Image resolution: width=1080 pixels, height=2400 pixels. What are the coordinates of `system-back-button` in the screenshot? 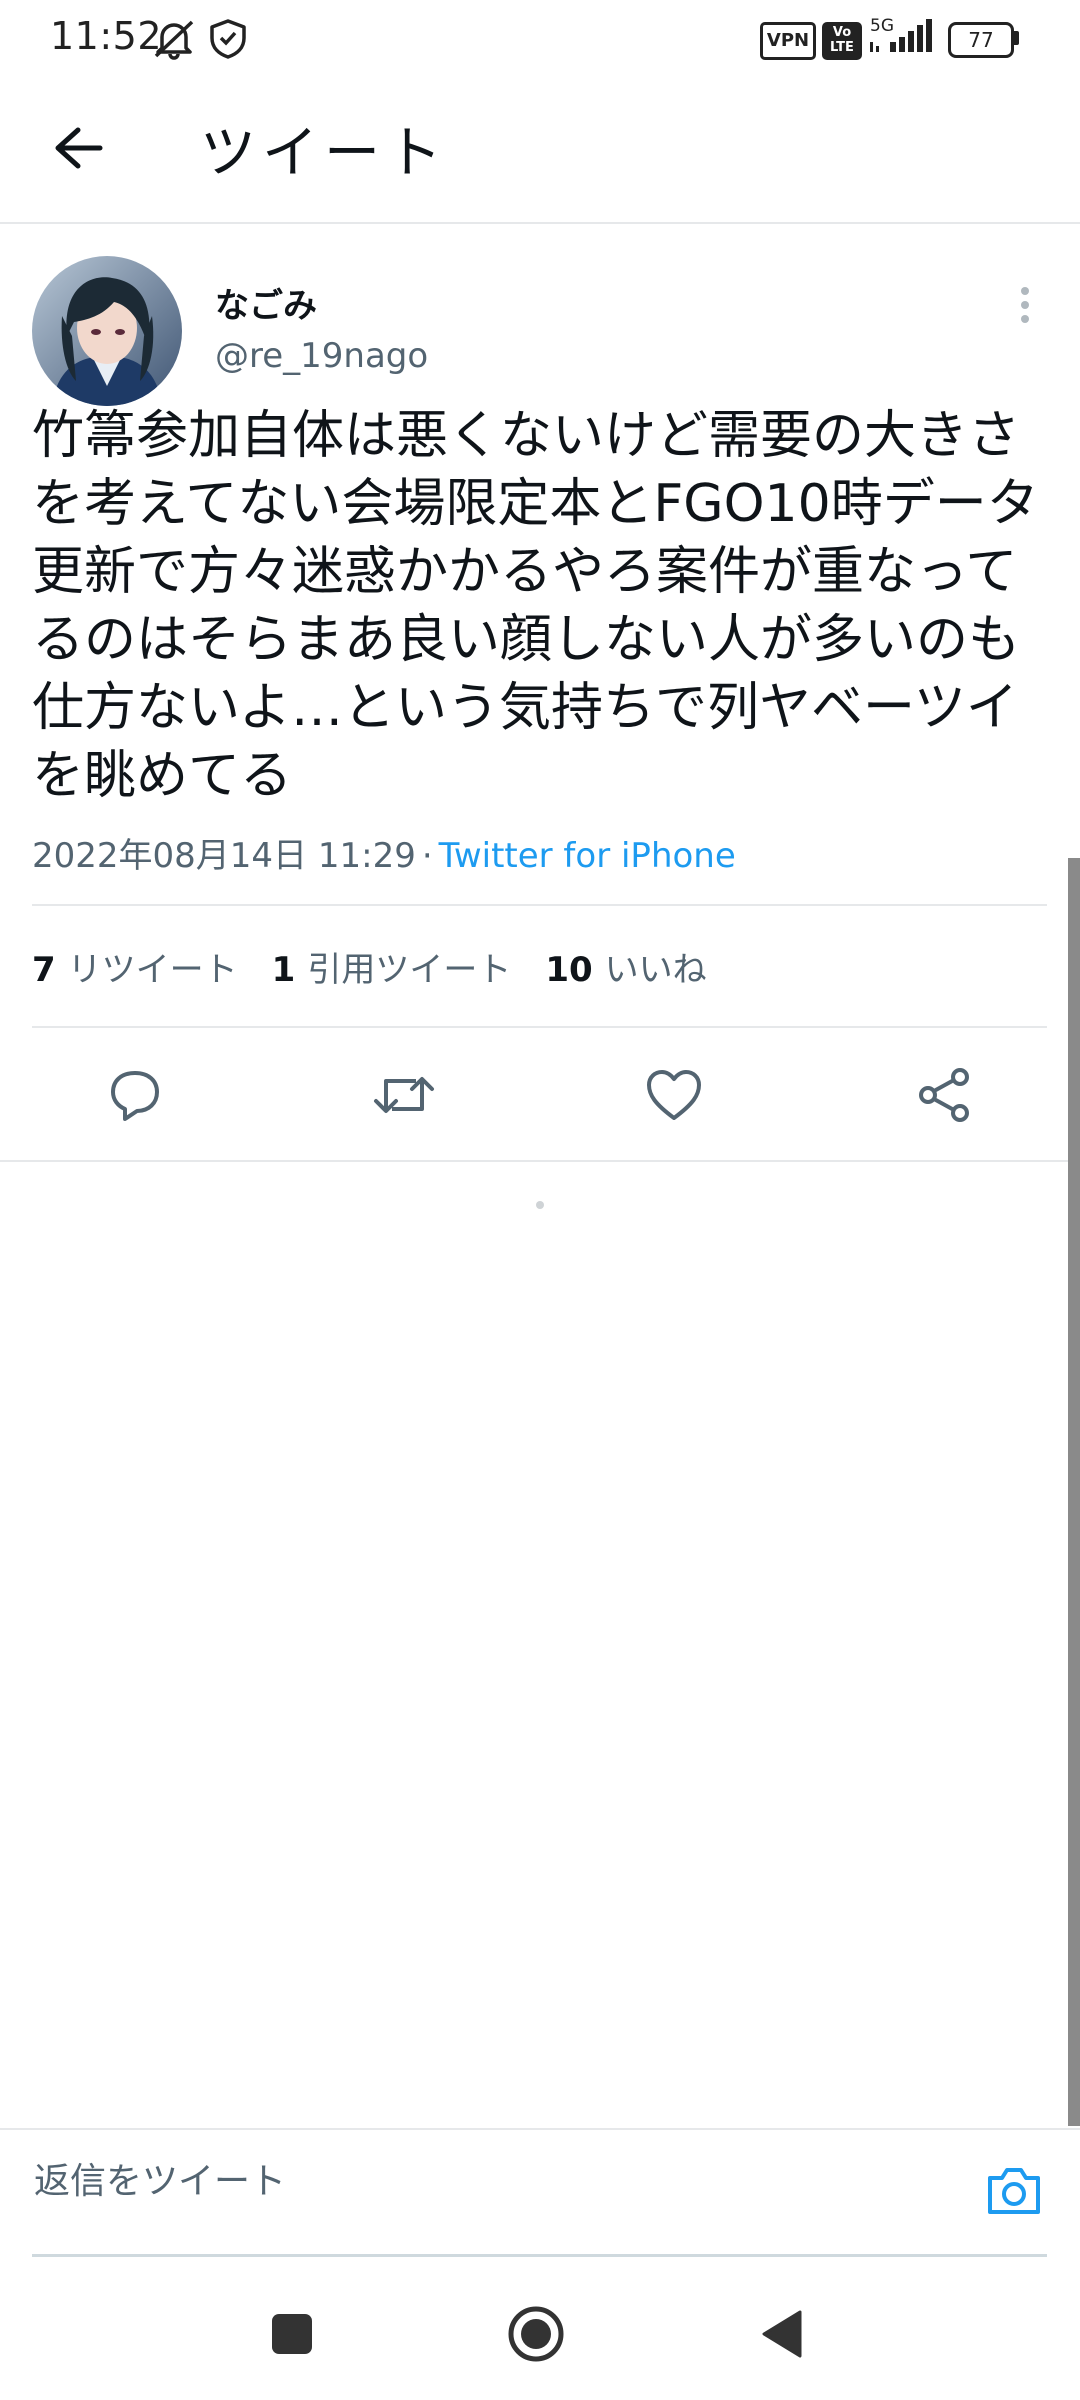 It's located at (782, 2334).